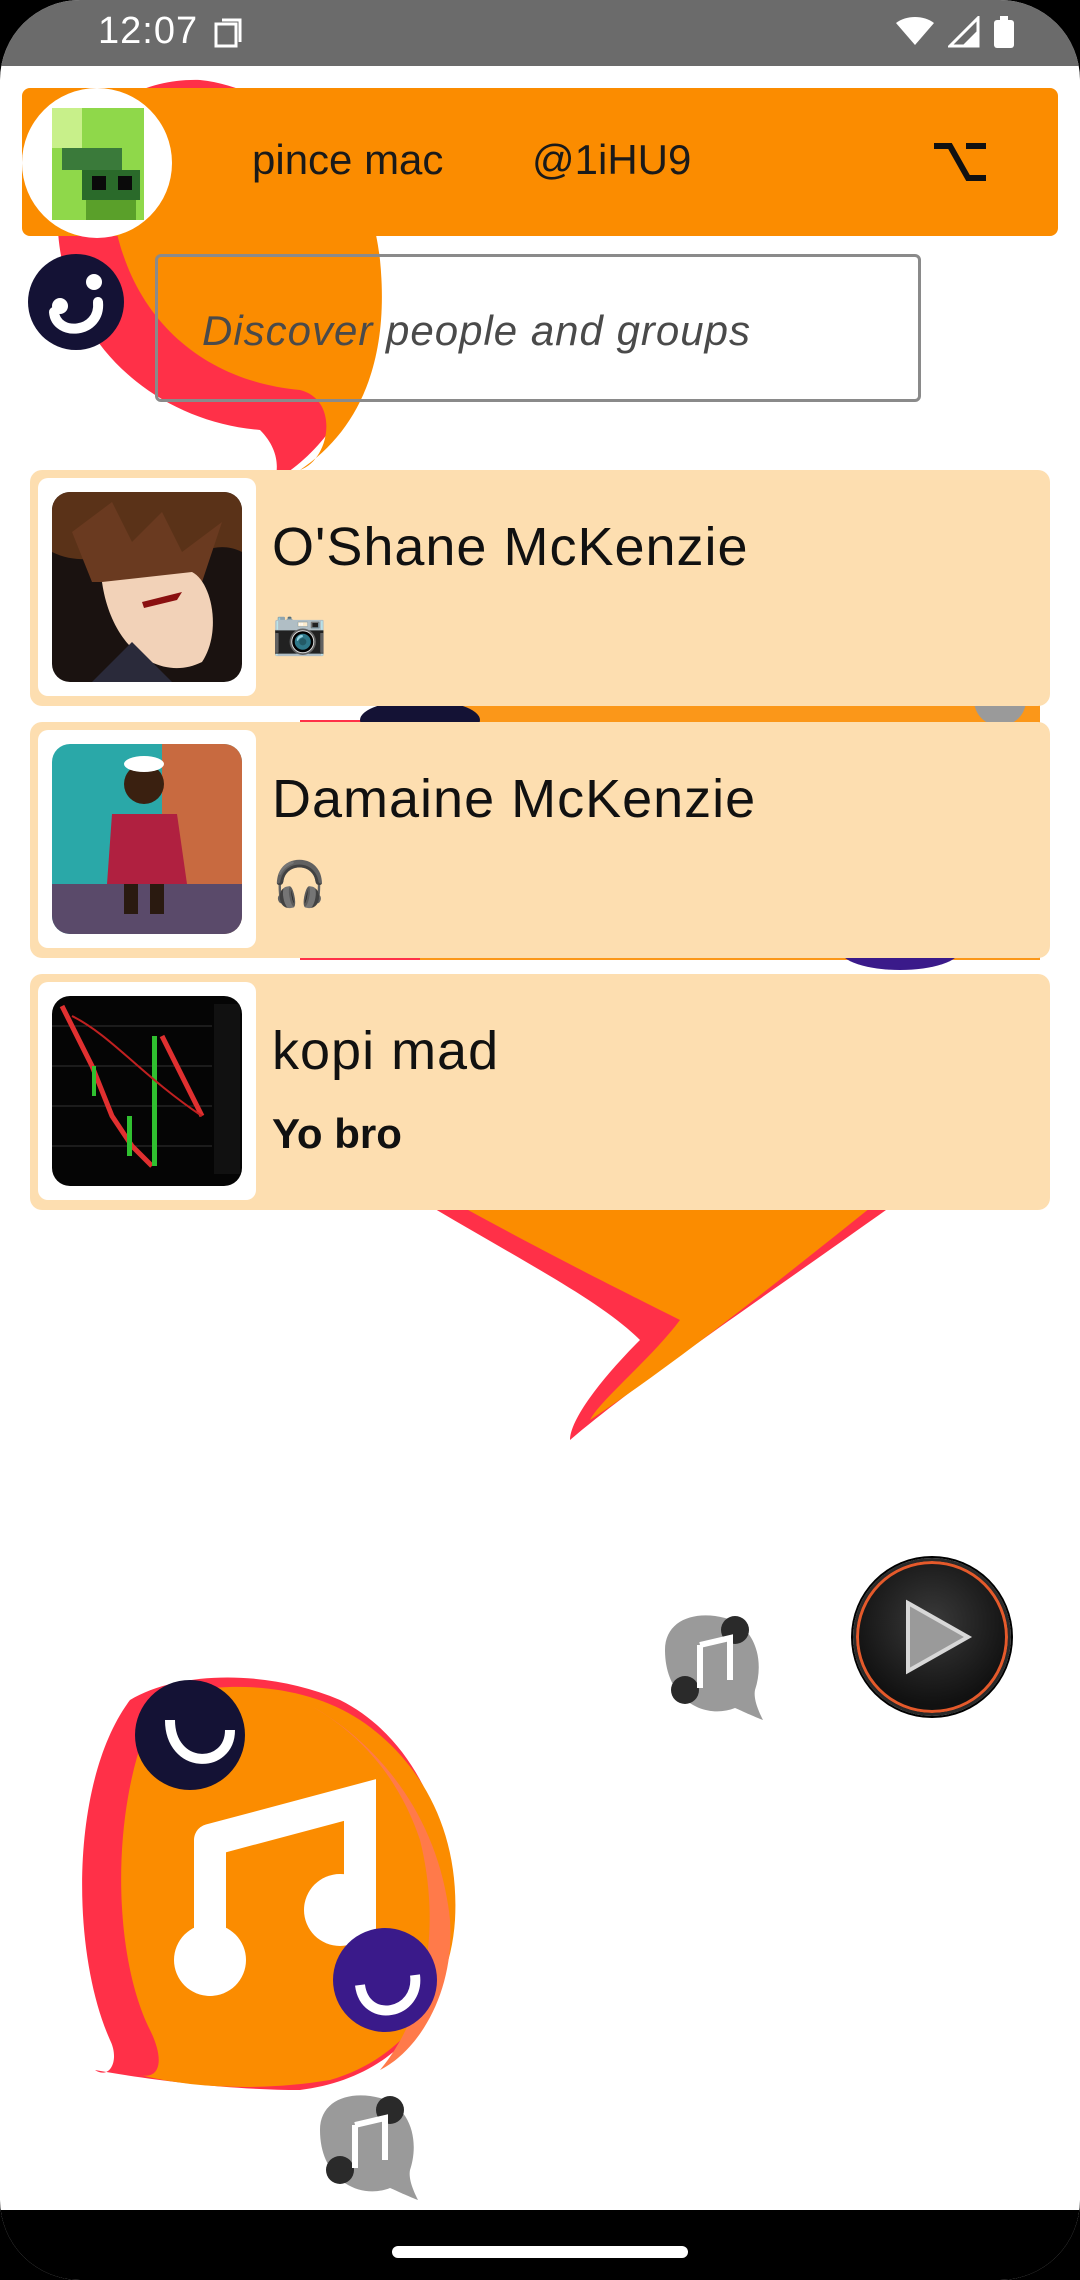 Image resolution: width=1080 pixels, height=2280 pixels. What do you see at coordinates (540, 33) in the screenshot?
I see `status-bar: 12:07` at bounding box center [540, 33].